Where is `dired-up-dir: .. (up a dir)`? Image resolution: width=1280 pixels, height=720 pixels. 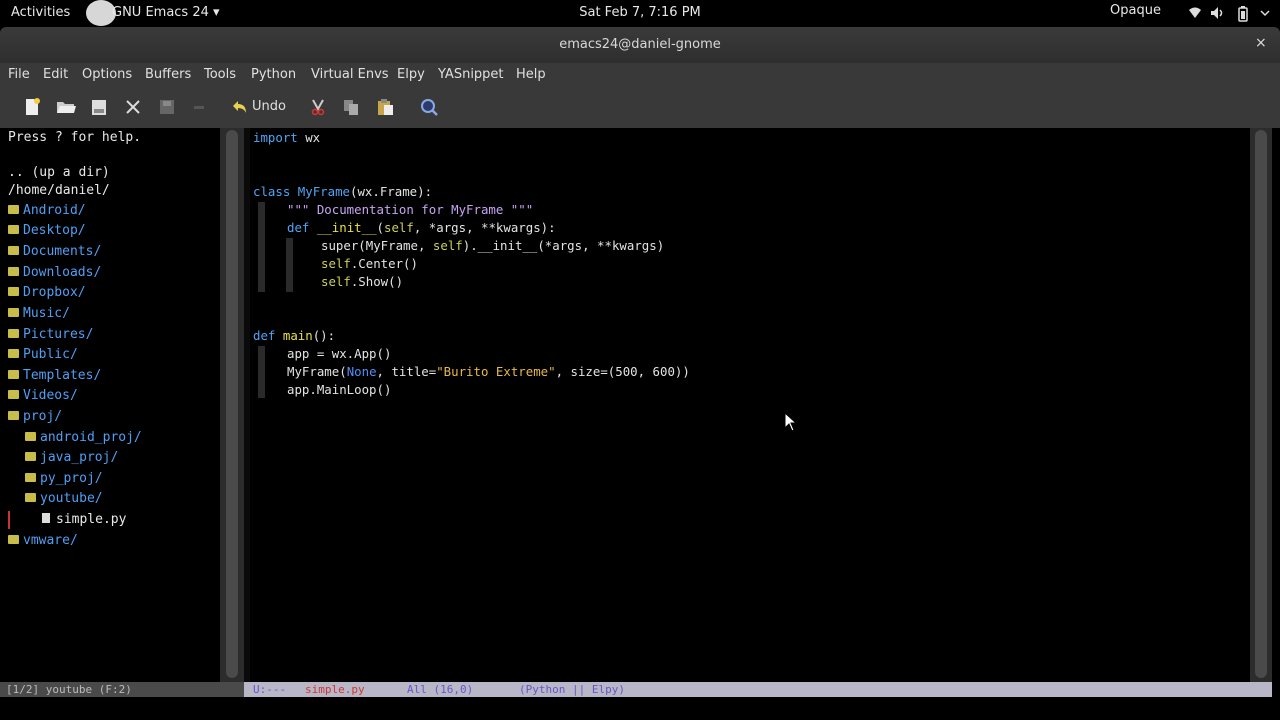
dired-up-dir: .. (up a dir) is located at coordinates (59, 172).